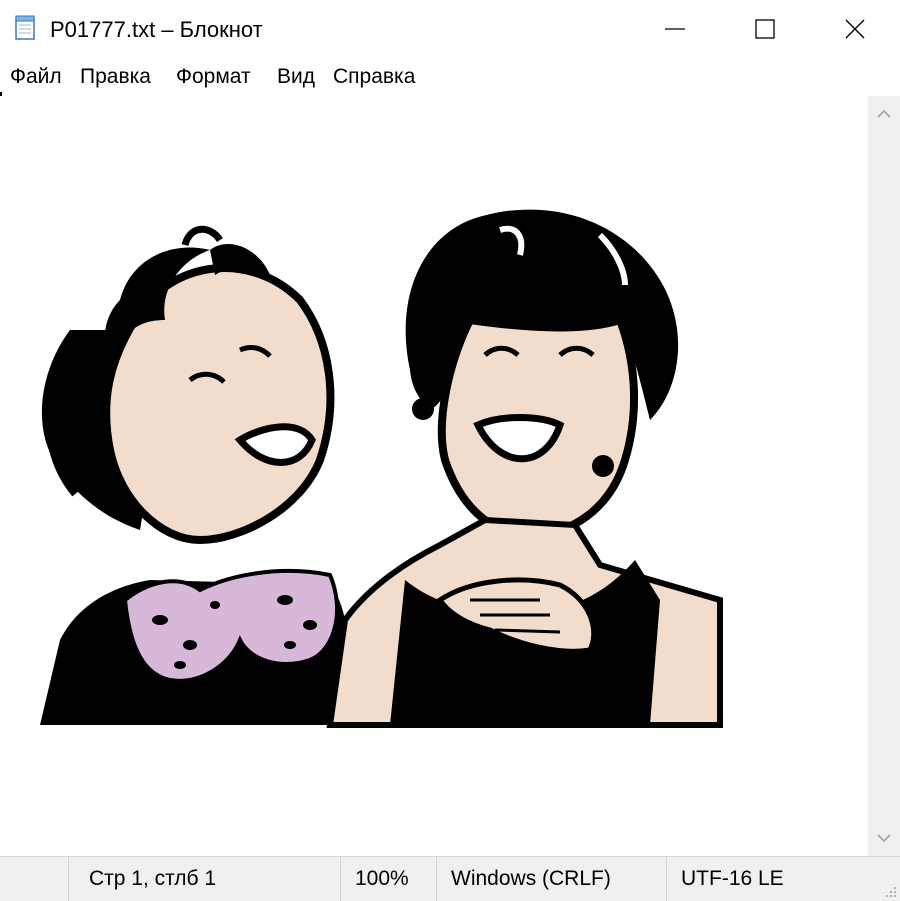  What do you see at coordinates (884, 476) in the screenshot?
I see `vertical-scrollbar` at bounding box center [884, 476].